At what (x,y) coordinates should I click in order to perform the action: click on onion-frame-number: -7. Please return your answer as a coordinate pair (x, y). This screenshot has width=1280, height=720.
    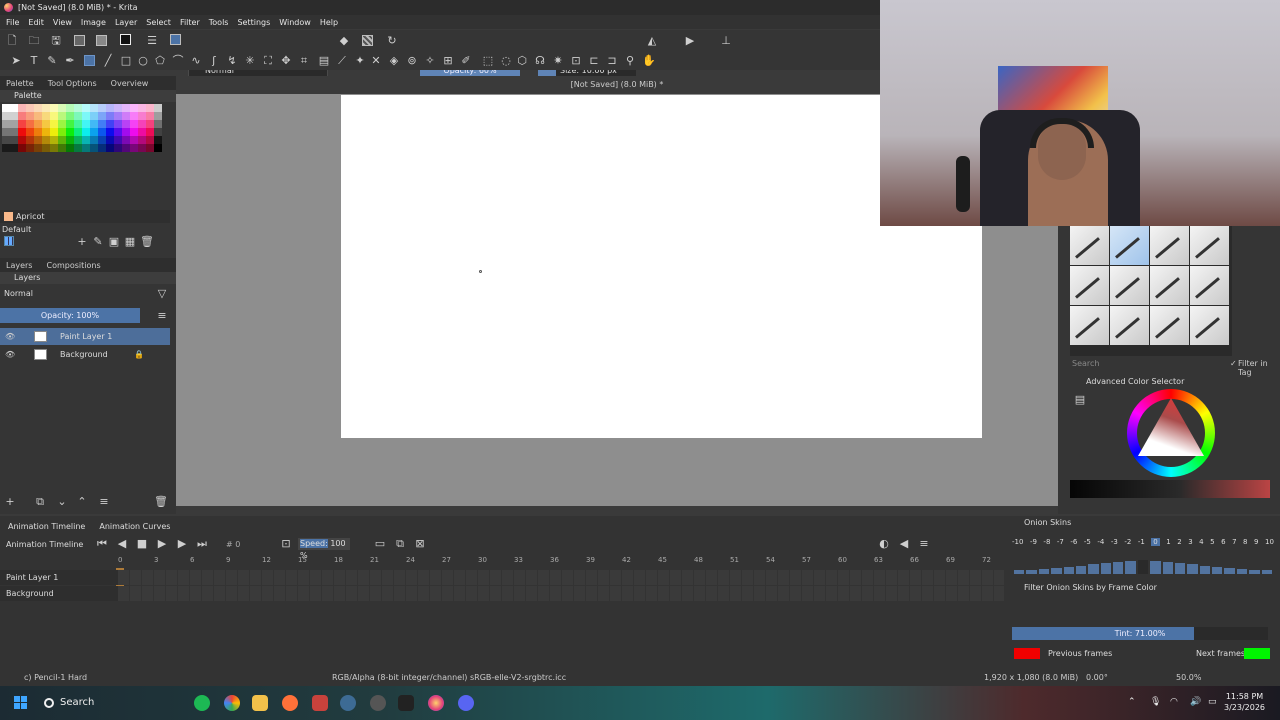
    Looking at the image, I should click on (1060, 542).